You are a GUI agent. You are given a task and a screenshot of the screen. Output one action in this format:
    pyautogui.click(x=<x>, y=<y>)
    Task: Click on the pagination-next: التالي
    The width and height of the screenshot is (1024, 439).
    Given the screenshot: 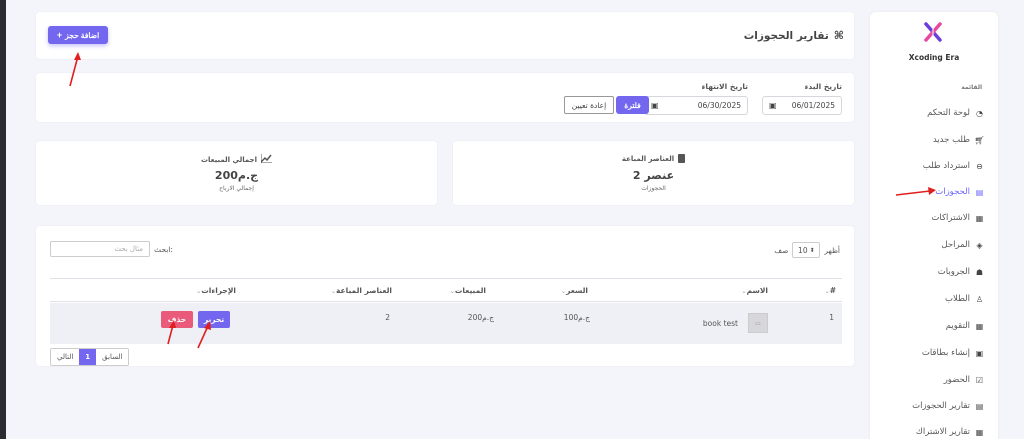 What is the action you would take?
    pyautogui.click(x=65, y=357)
    